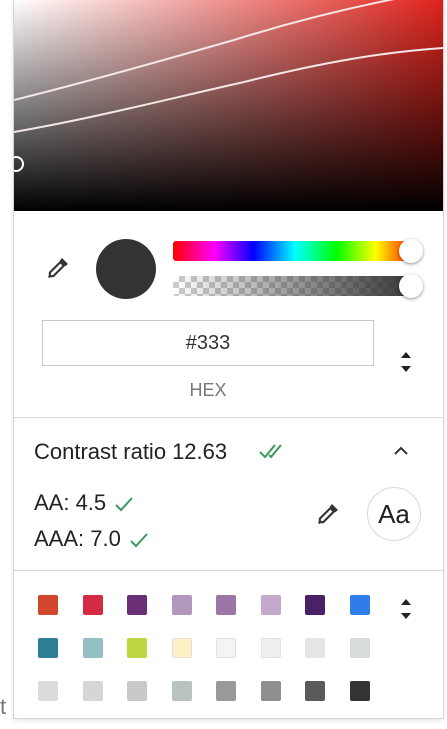  Describe the element at coordinates (100, 452) in the screenshot. I see `contrast-ratio-title: Contrast ratio` at that location.